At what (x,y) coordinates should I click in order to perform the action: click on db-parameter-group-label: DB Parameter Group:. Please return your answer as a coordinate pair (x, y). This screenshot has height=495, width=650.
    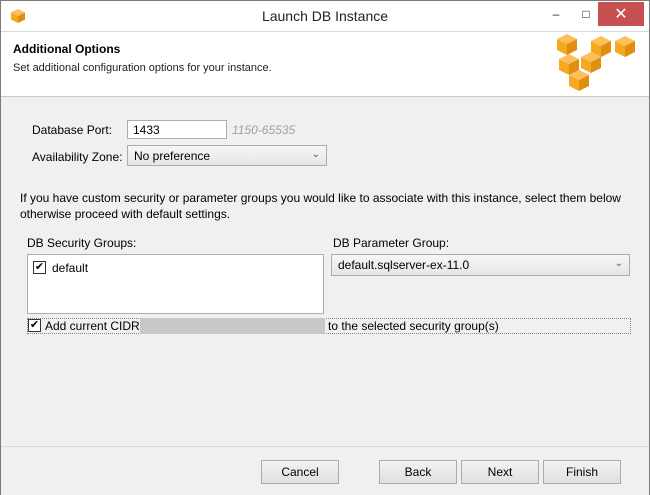
    Looking at the image, I should click on (391, 243).